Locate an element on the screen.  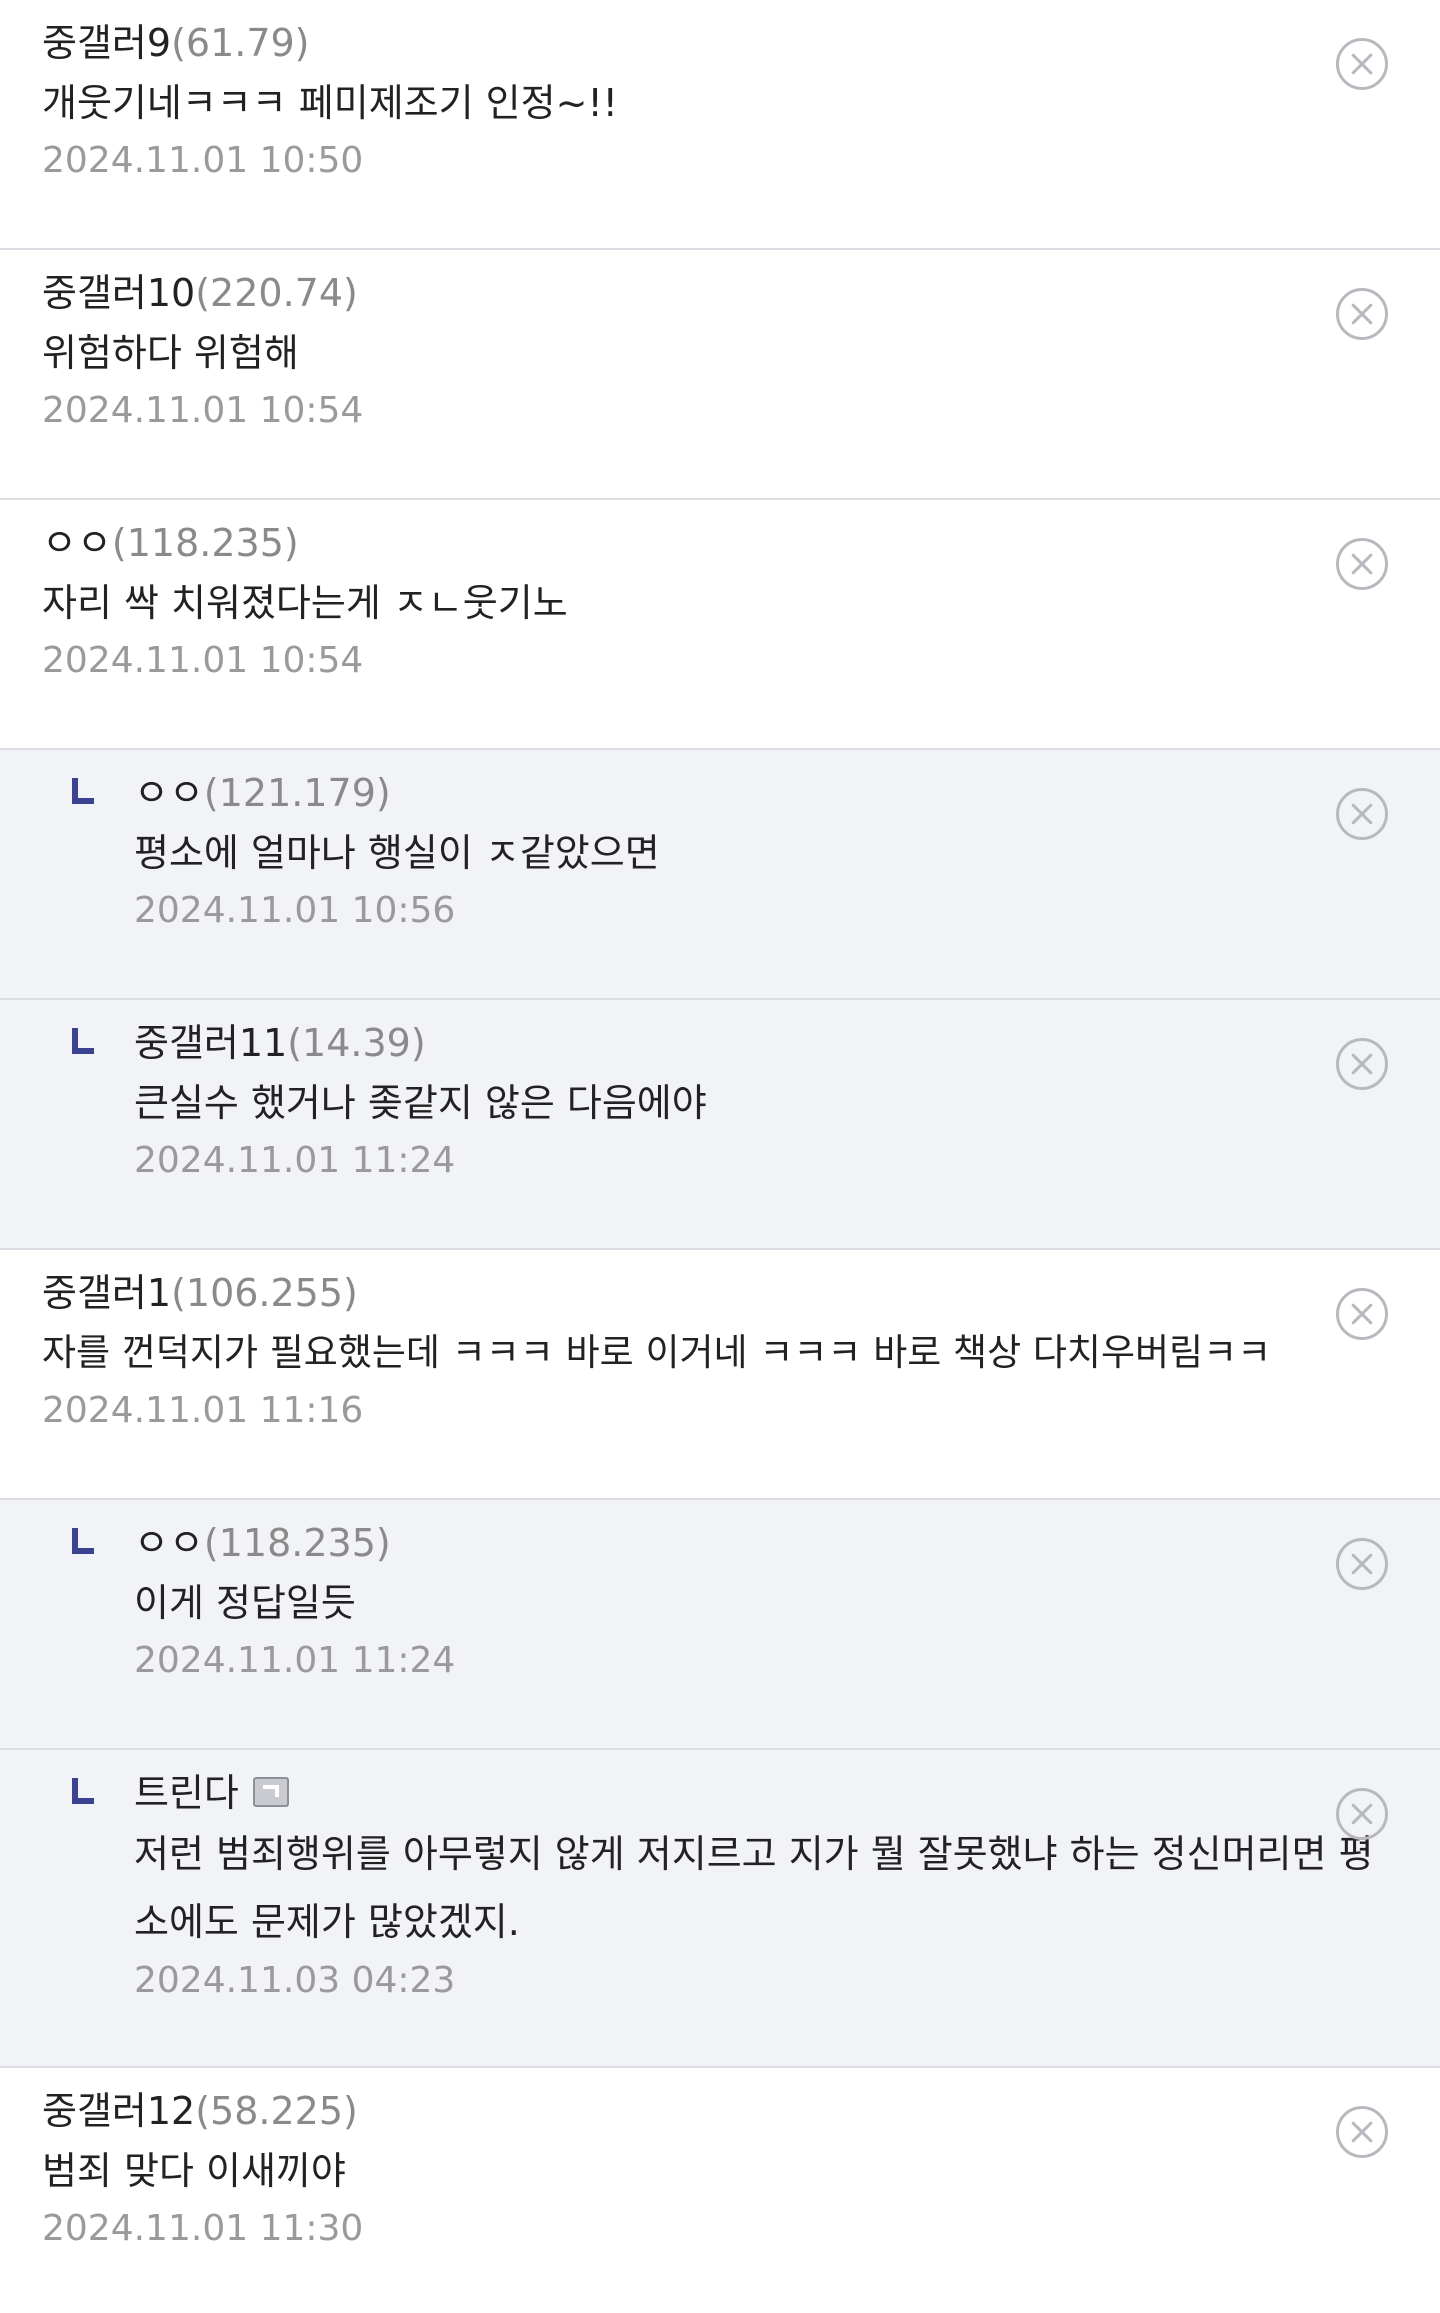
comment-date: 2024.11.01 10:56 is located at coordinates (295, 910).